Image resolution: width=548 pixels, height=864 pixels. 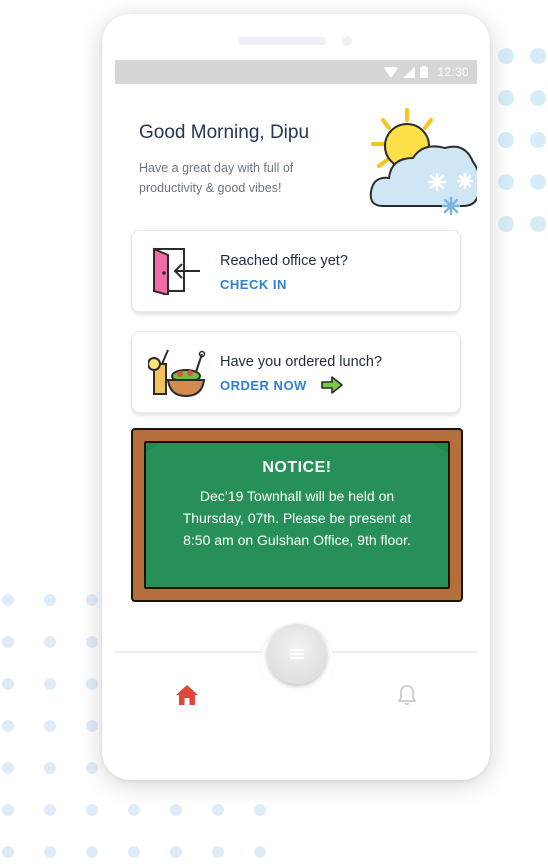 I want to click on phone-camera, so click(x=347, y=41).